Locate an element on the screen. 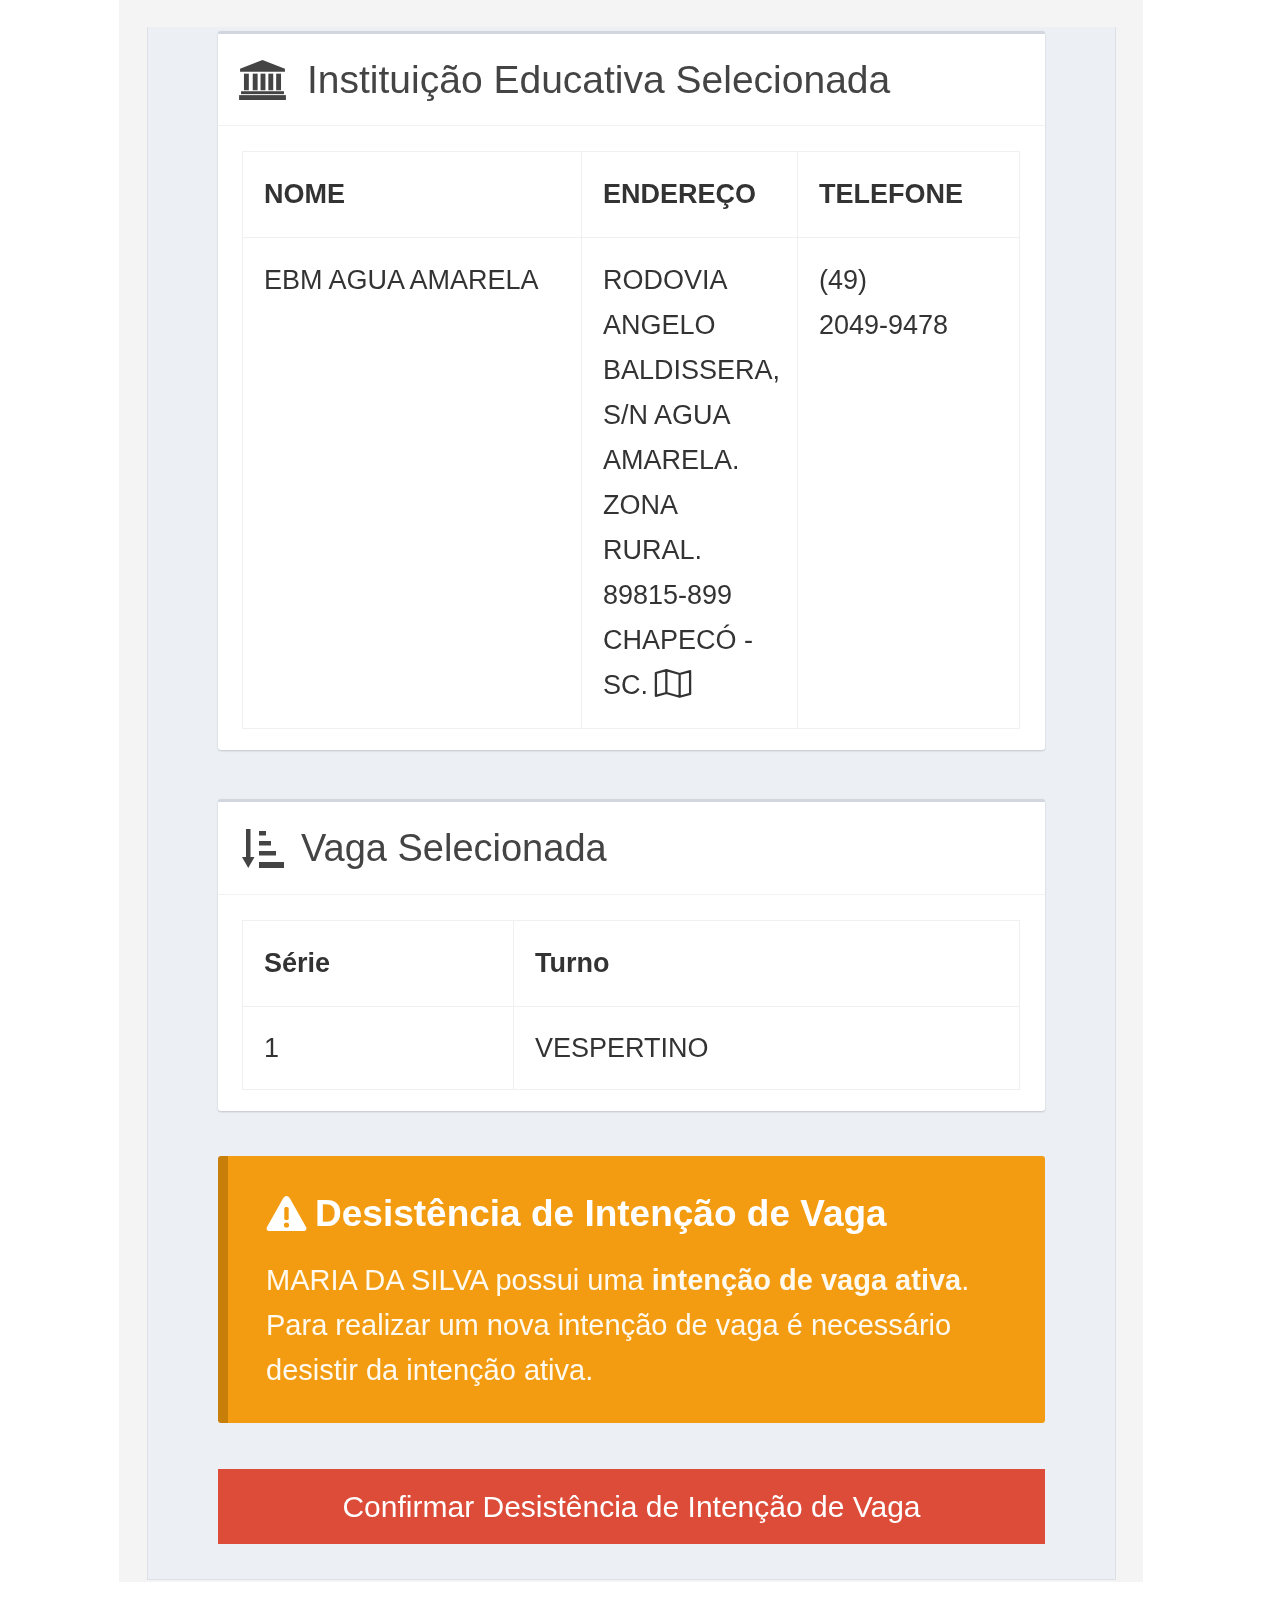 The height and width of the screenshot is (1600, 1262). address-line: S/N AGUA is located at coordinates (667, 415).